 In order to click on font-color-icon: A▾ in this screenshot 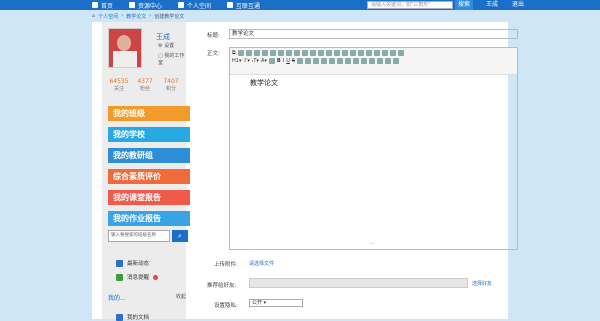, I will do `click(264, 61)`.